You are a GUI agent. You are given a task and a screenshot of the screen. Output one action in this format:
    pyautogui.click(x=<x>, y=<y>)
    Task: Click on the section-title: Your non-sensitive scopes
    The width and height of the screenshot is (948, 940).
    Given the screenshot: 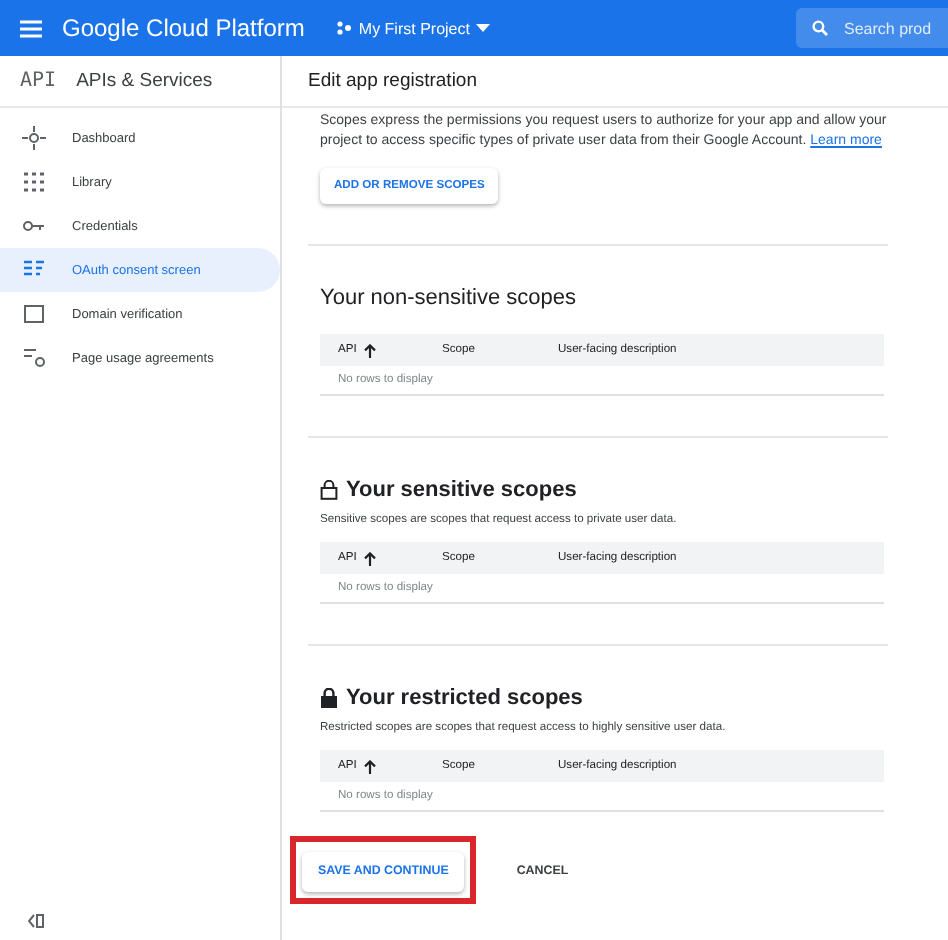 What is the action you would take?
    pyautogui.click(x=448, y=298)
    